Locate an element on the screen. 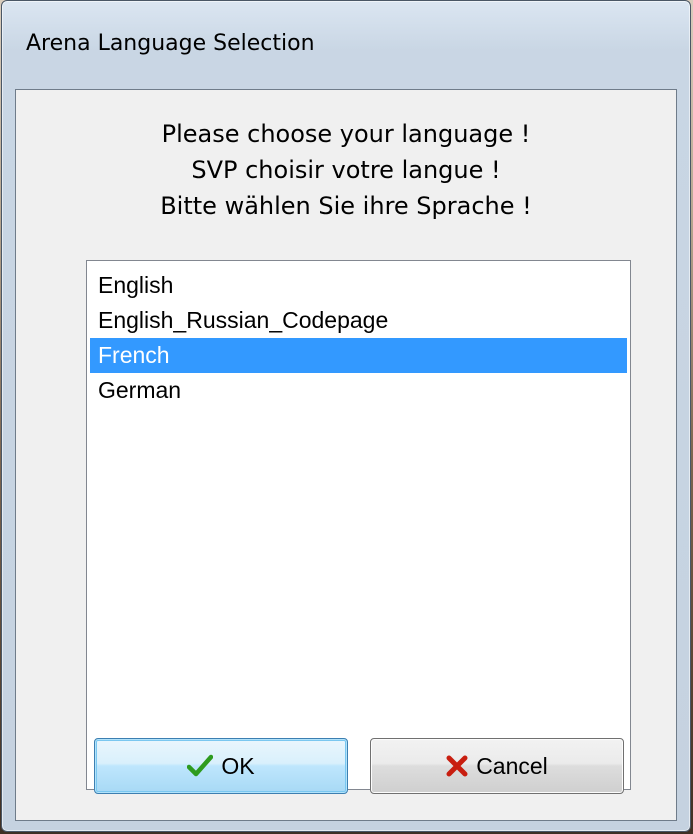  prompt-line-french: SVP choisir votre langue ! is located at coordinates (346, 170).